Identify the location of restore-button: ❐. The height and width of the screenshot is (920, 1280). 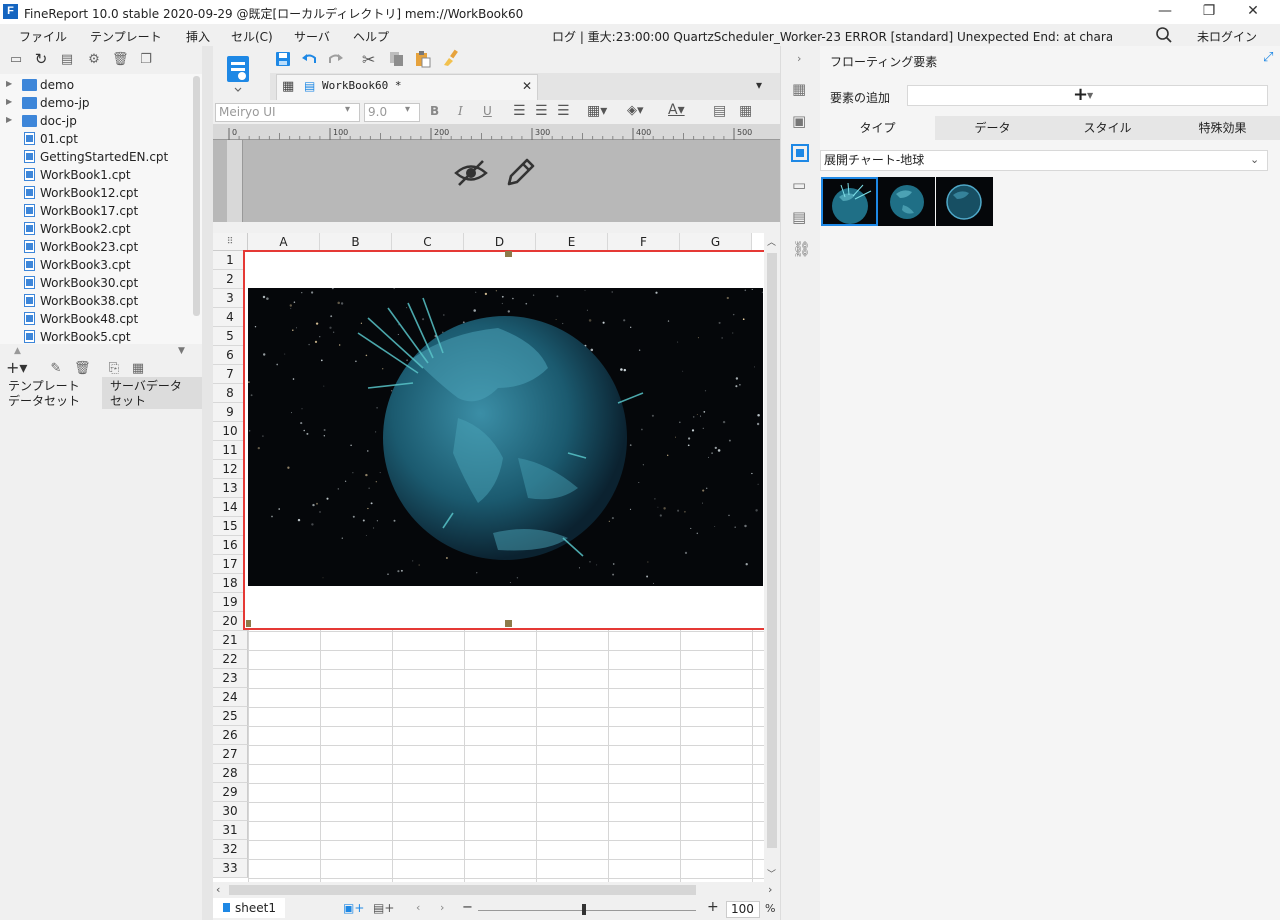
(1209, 12).